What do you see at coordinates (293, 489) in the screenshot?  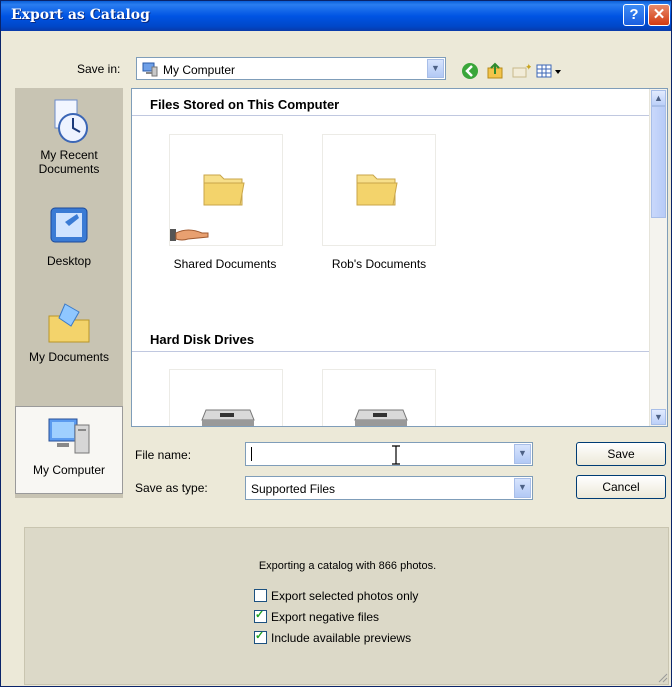 I see `save-type-value: Supported Files` at bounding box center [293, 489].